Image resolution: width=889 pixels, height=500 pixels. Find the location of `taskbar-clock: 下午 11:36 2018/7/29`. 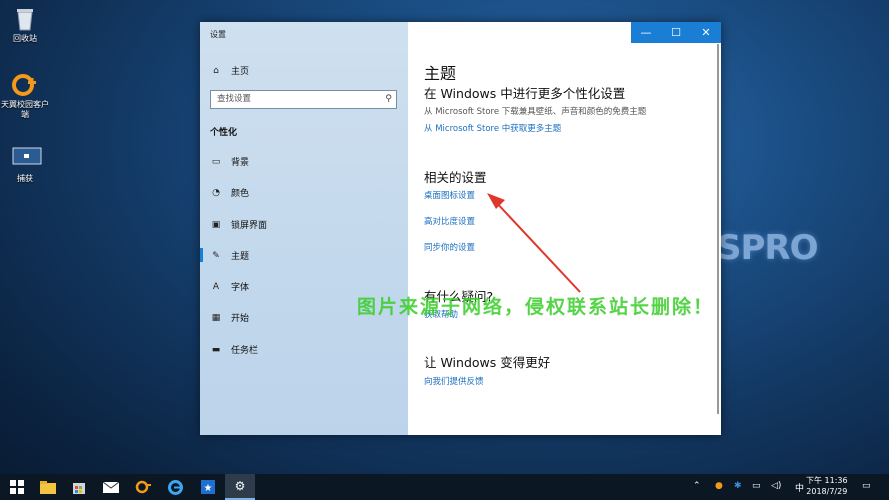

taskbar-clock: 下午 11:36 2018/7/29 is located at coordinates (827, 486).